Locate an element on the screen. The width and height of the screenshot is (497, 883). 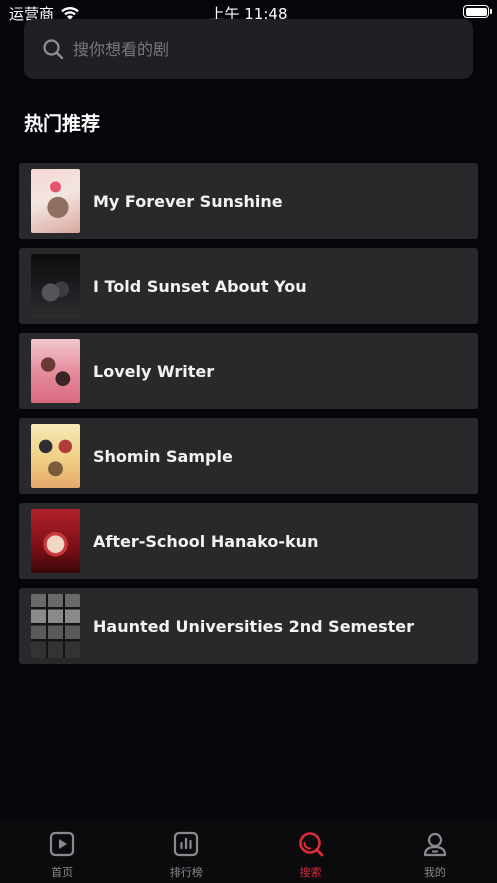
tab-label: 首页 is located at coordinates (62, 872).